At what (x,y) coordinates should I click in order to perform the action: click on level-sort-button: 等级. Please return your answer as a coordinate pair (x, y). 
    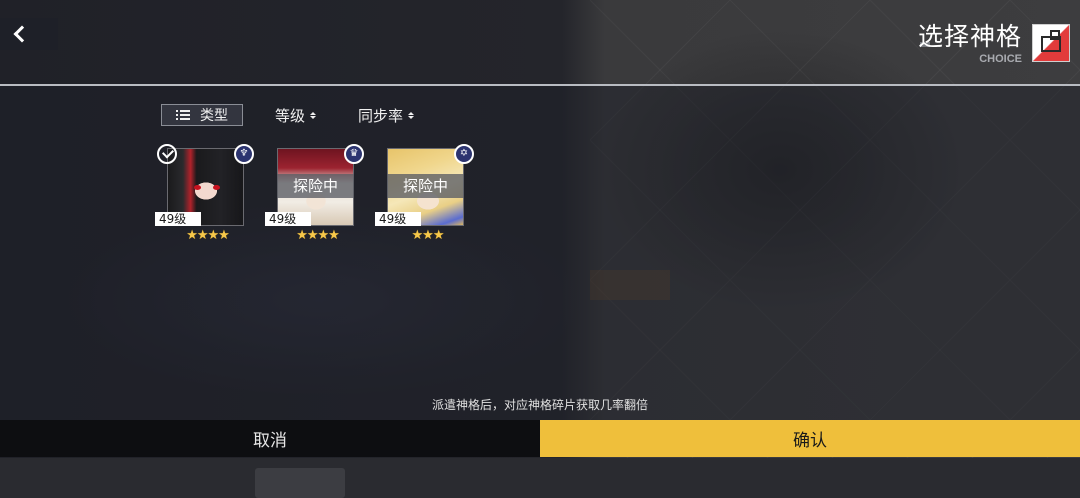
    Looking at the image, I should click on (296, 115).